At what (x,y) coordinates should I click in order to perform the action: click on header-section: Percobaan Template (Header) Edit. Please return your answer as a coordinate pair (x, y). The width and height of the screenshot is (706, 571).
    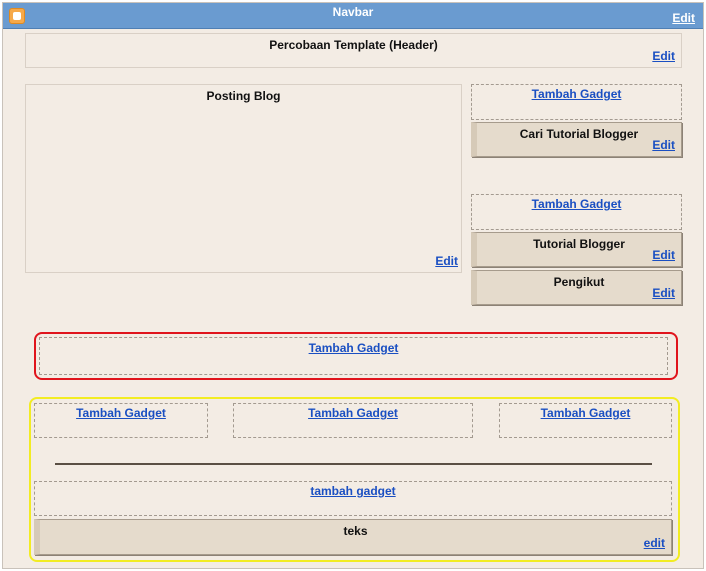
    Looking at the image, I should click on (353, 50).